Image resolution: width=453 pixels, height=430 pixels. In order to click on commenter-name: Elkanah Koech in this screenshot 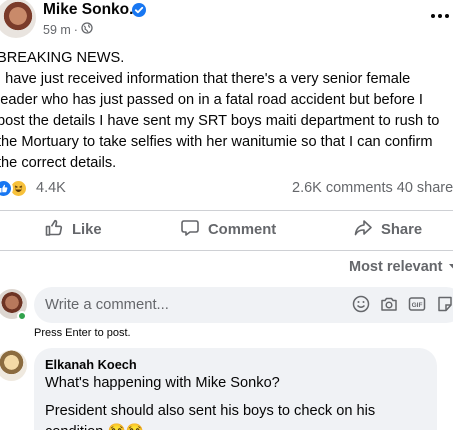, I will do `click(91, 364)`.